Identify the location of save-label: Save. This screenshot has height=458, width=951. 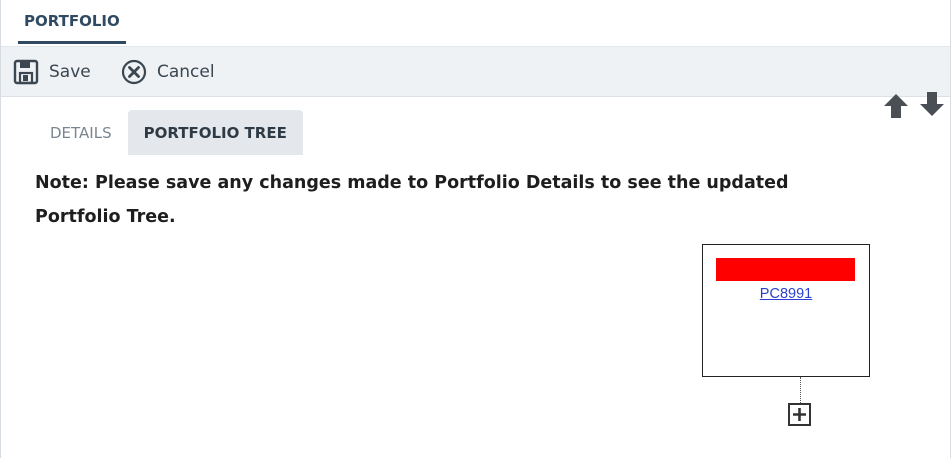
(70, 72).